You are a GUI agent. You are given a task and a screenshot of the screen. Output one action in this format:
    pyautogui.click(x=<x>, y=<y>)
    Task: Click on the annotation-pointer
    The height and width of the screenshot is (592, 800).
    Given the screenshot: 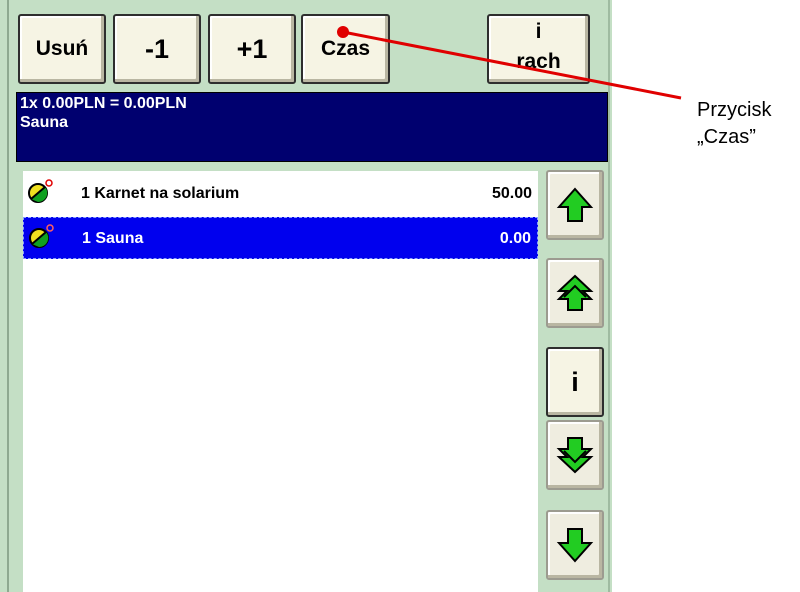 What is the action you would take?
    pyautogui.click(x=509, y=63)
    